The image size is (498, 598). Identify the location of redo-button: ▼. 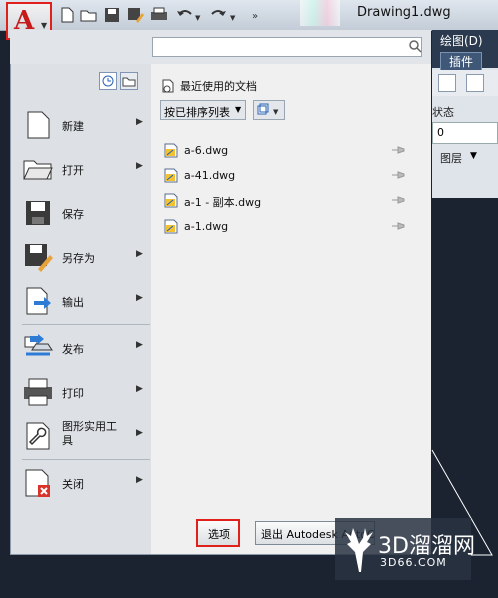
(223, 15).